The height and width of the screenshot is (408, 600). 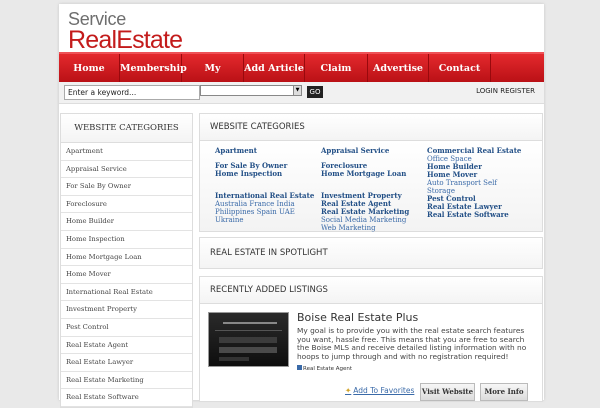 I want to click on nav-my-account: My Account, so click(x=213, y=79).